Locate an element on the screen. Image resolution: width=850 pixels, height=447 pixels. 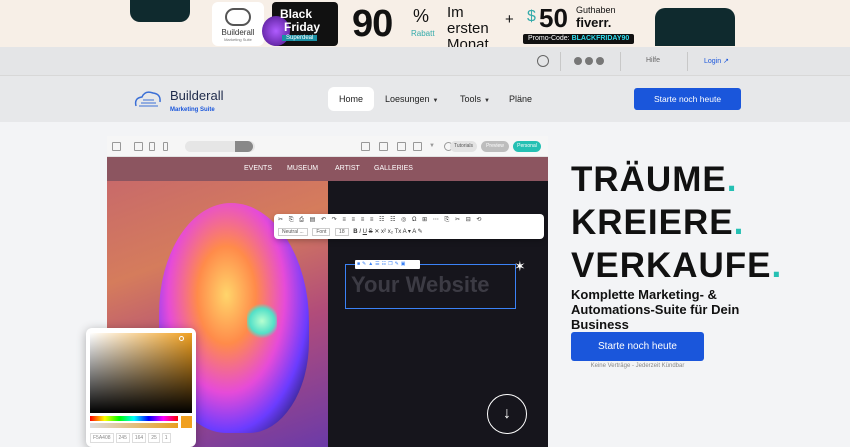
builderall-cloud-icon is located at coordinates (147, 99).